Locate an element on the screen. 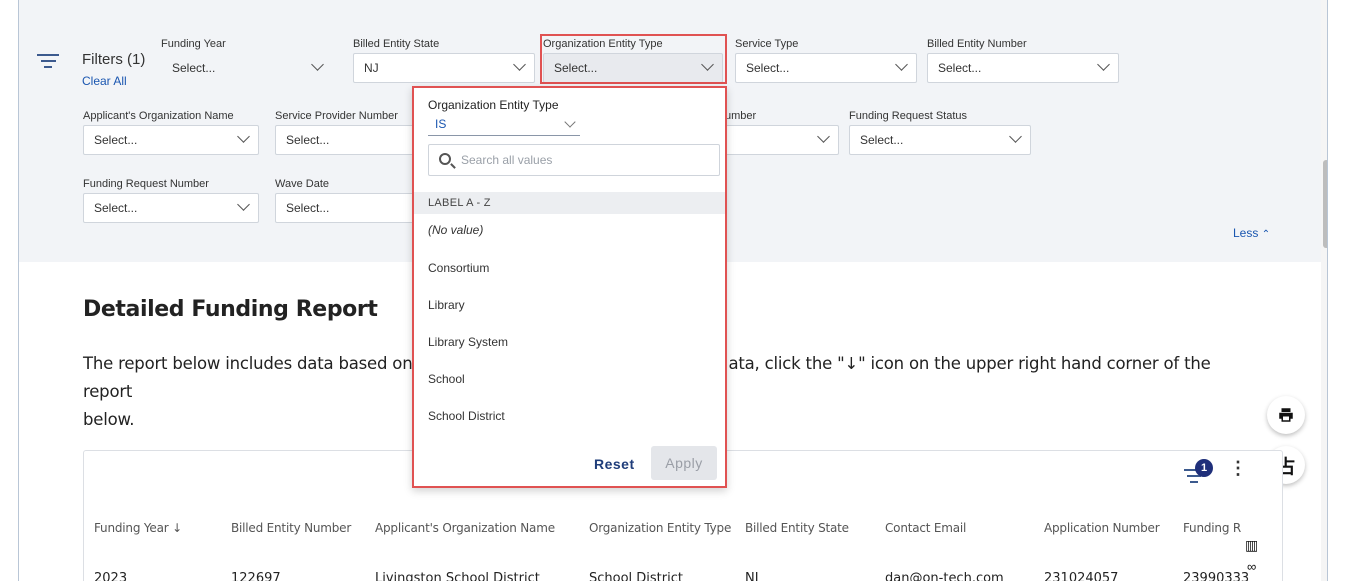 The image size is (1346, 581). filter-label: Billed Entity Number is located at coordinates (977, 44).